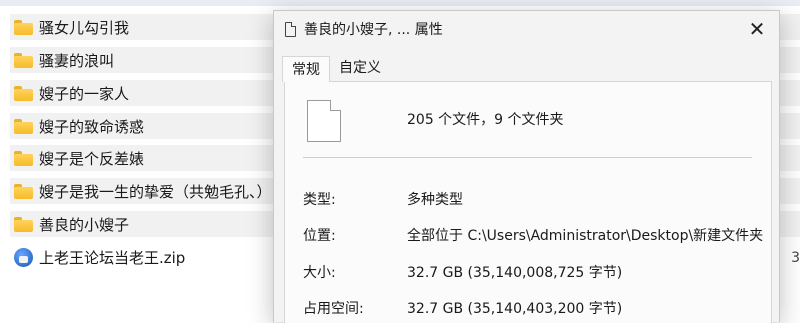 The width and height of the screenshot is (800, 323). I want to click on file-name: 骚妻的浪叫, so click(77, 60).